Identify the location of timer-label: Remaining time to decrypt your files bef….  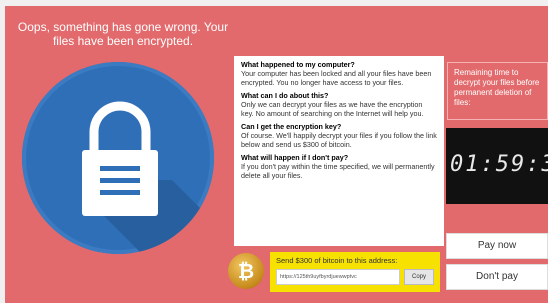
(497, 91).